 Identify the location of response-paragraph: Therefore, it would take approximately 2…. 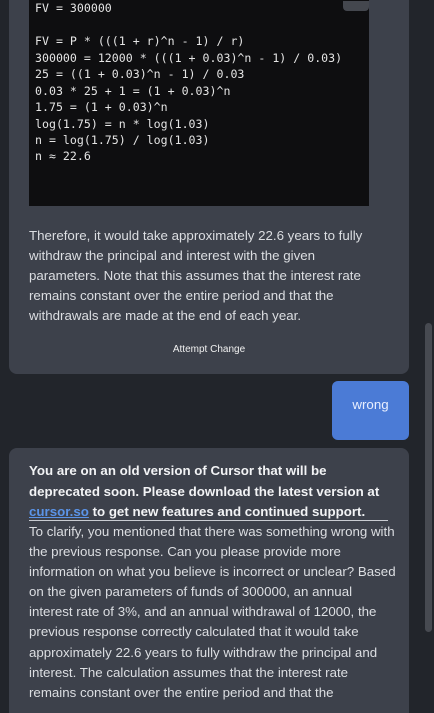
(196, 275).